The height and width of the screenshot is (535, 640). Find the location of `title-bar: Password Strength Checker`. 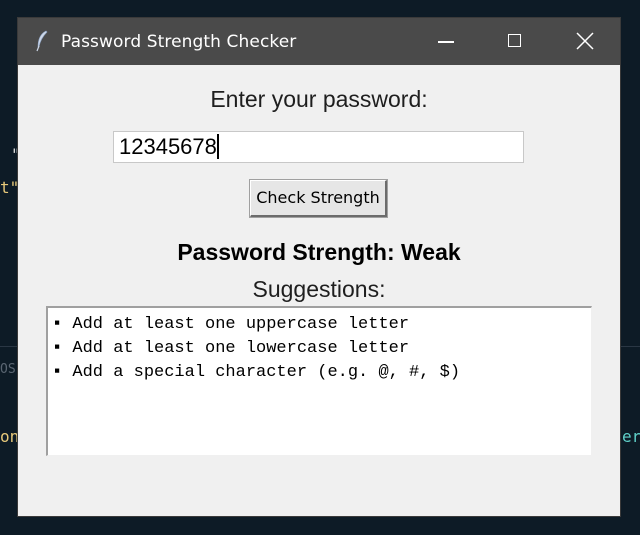

title-bar: Password Strength Checker is located at coordinates (319, 41).